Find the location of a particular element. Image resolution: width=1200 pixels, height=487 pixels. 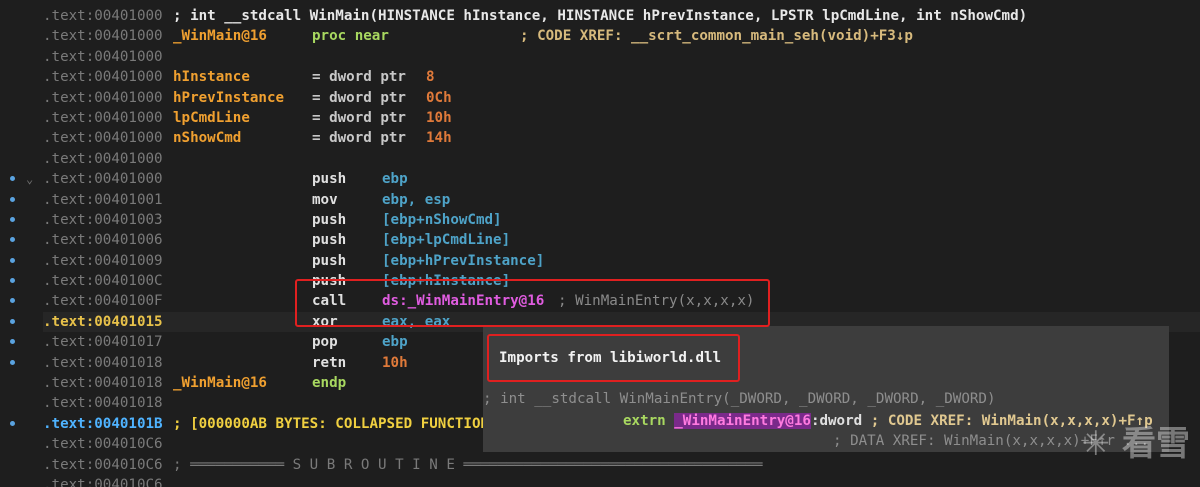

endp-label: _WinMain@16 is located at coordinates (220, 383).